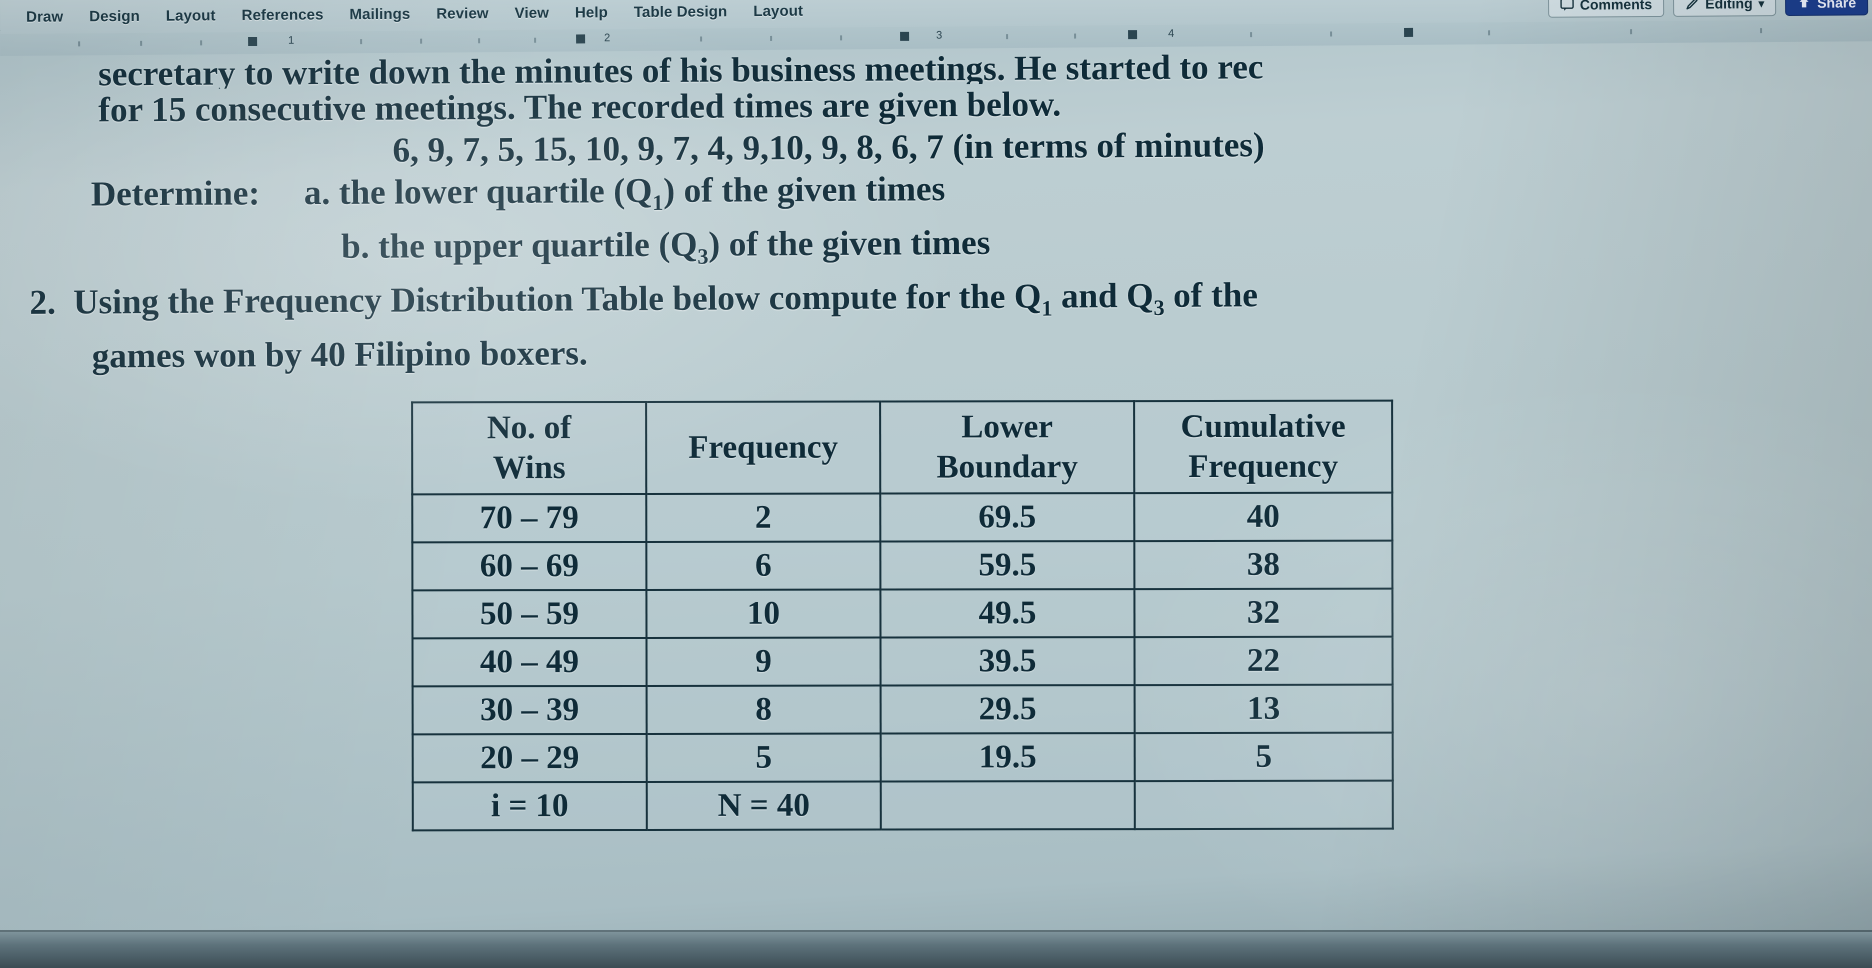 This screenshot has height=968, width=1872. I want to click on share-icon, so click(1804, 5).